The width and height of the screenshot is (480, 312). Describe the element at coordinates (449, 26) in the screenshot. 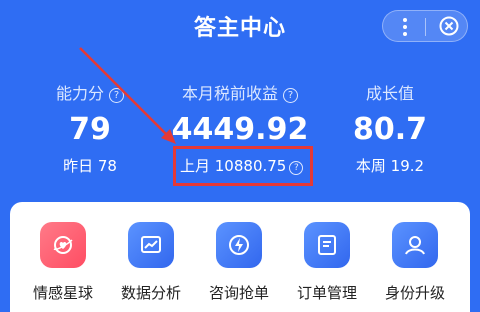

I see `close-icon` at that location.